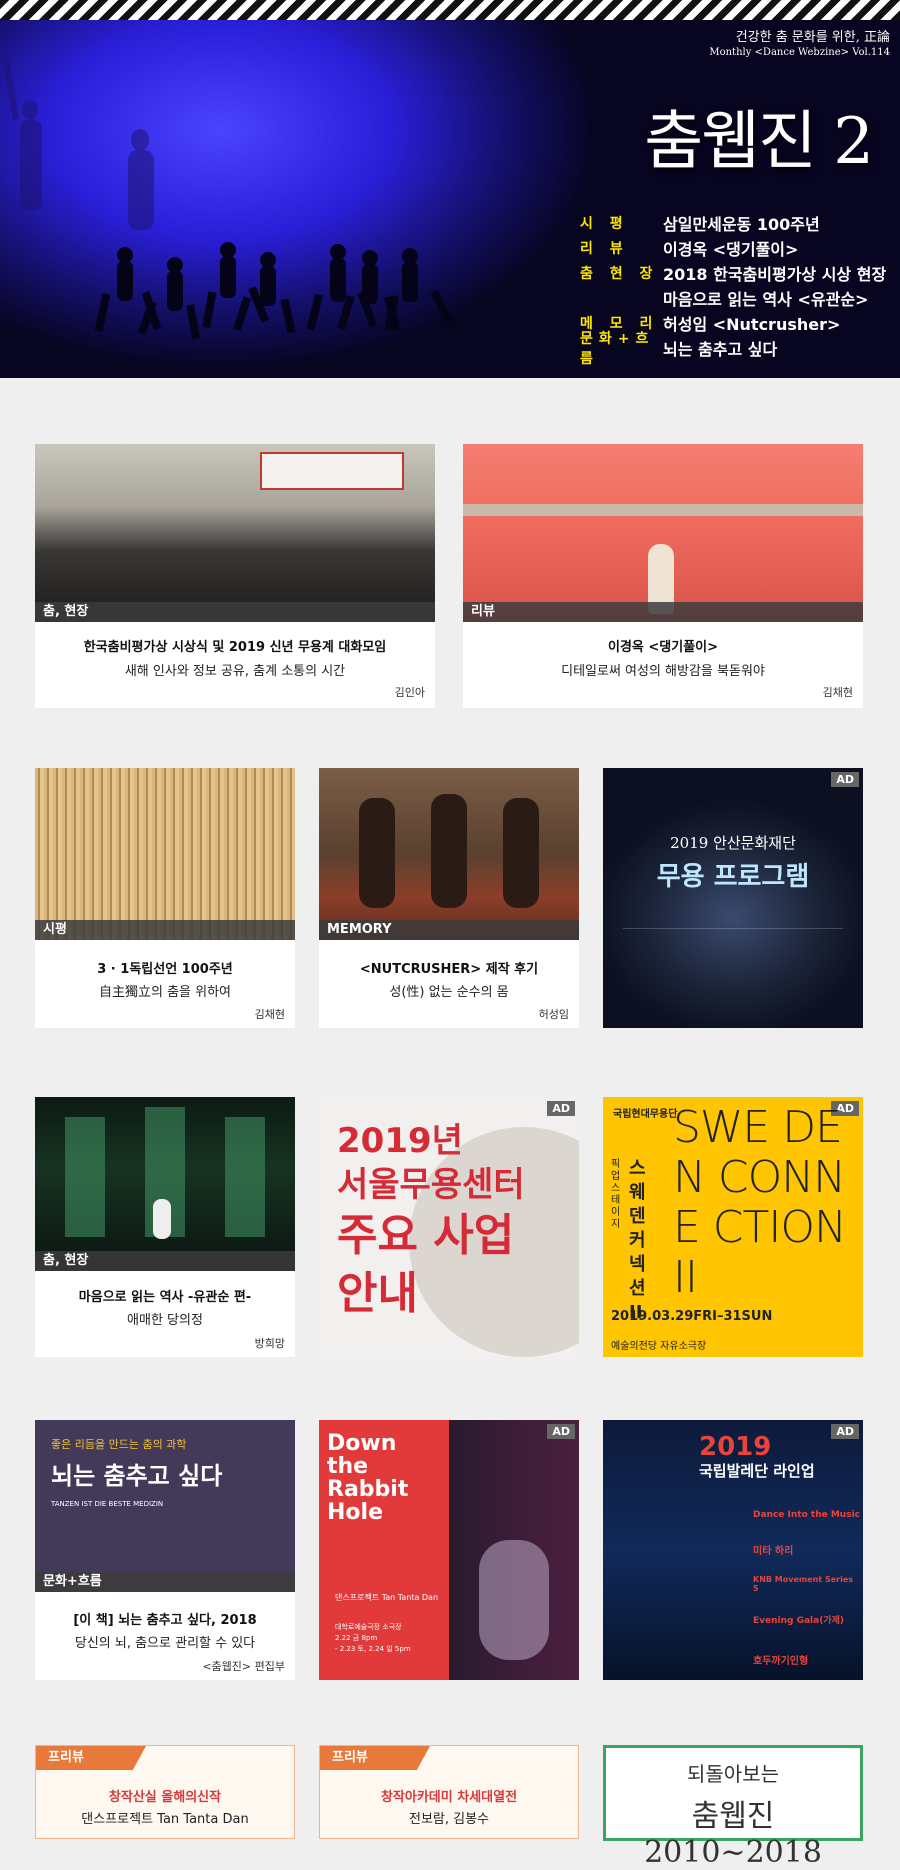 Image resolution: width=900 pixels, height=1870 pixels. Describe the element at coordinates (773, 1551) in the screenshot. I see `ad-item: 미타 하리` at that location.